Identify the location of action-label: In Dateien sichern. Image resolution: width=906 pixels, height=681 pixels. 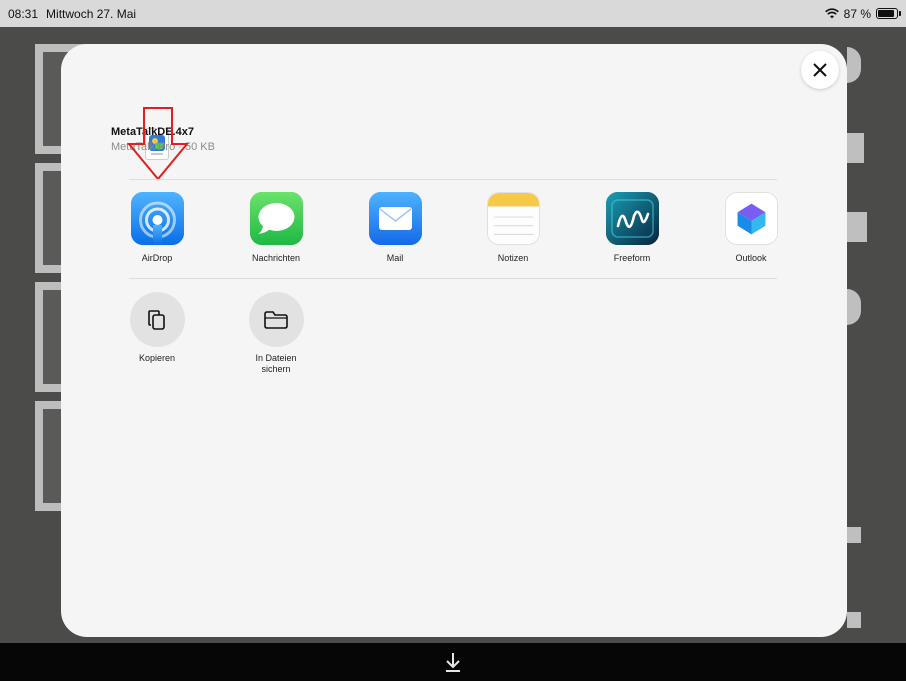
(276, 363).